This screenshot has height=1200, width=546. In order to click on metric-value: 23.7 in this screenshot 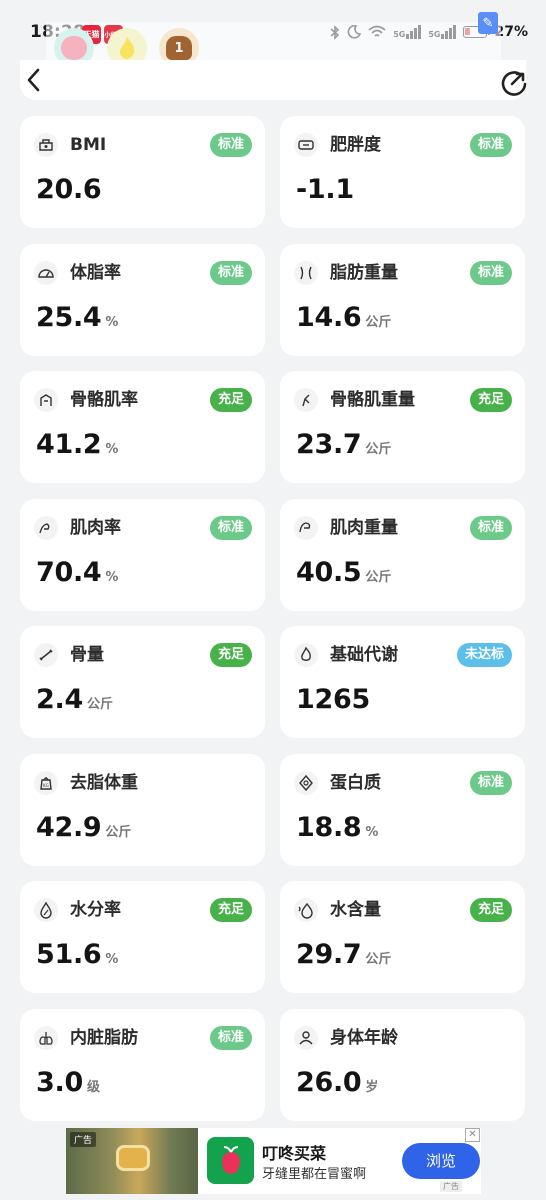, I will do `click(329, 444)`.